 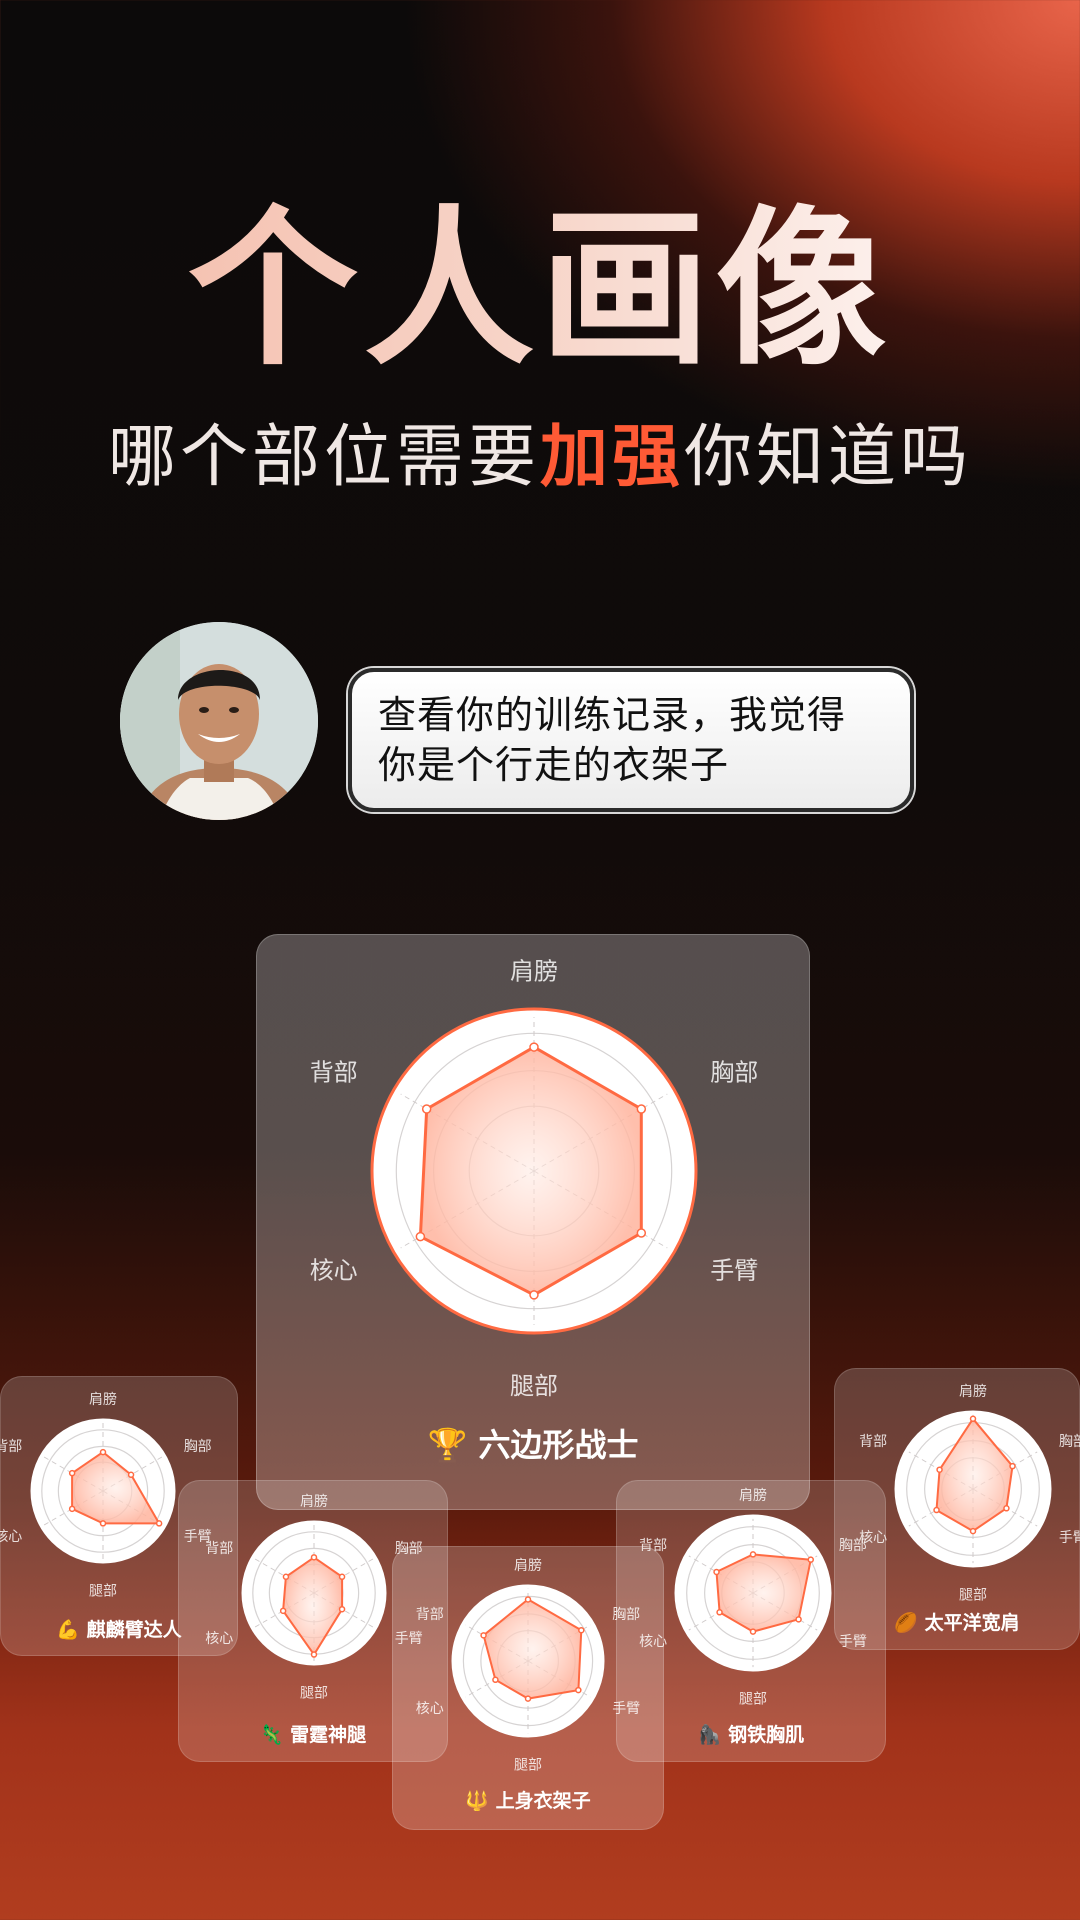 I want to click on radar-card-title-text: 六边形战士, so click(x=558, y=1444).